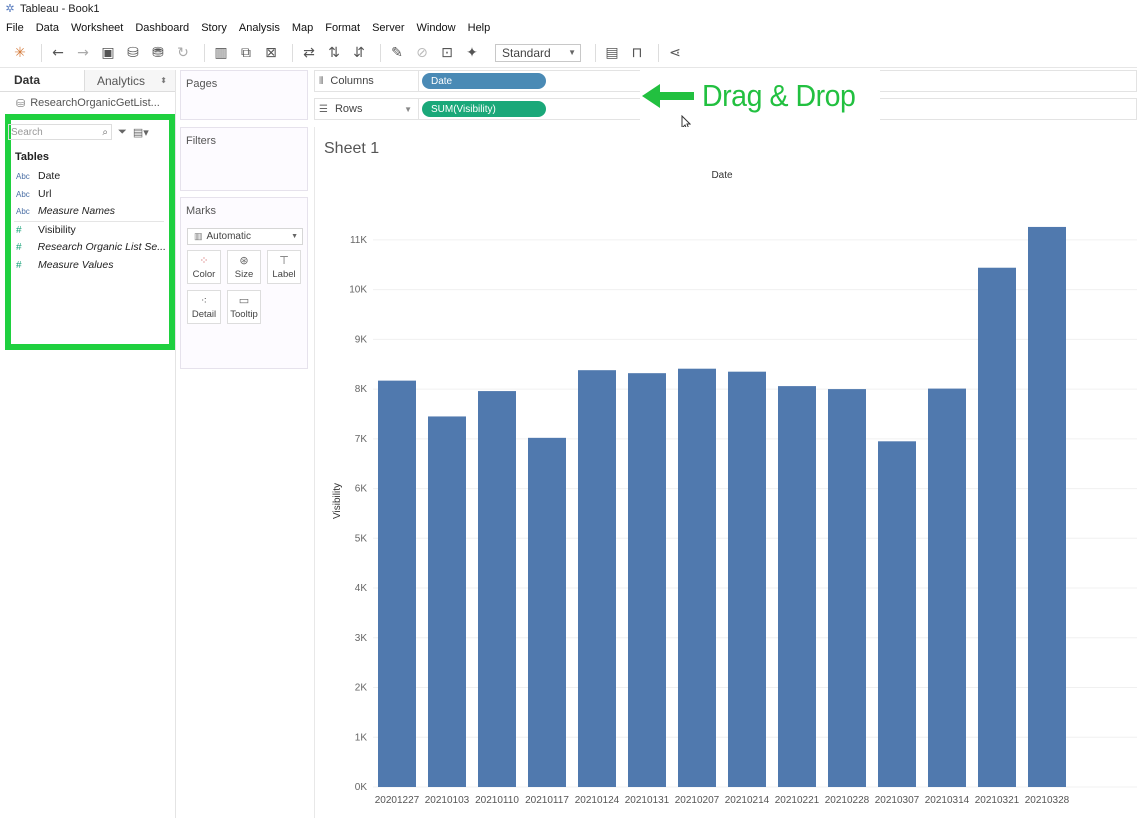 The image size is (1137, 818). Describe the element at coordinates (284, 267) in the screenshot. I see `label-button: ⊤ Label` at that location.